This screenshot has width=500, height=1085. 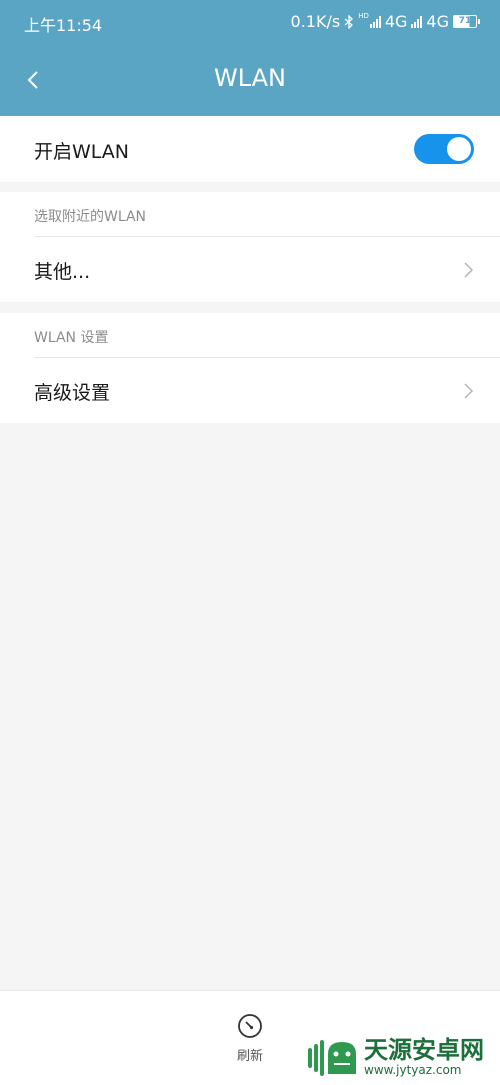 What do you see at coordinates (315, 21) in the screenshot?
I see `network-speed: 0.1K/s` at bounding box center [315, 21].